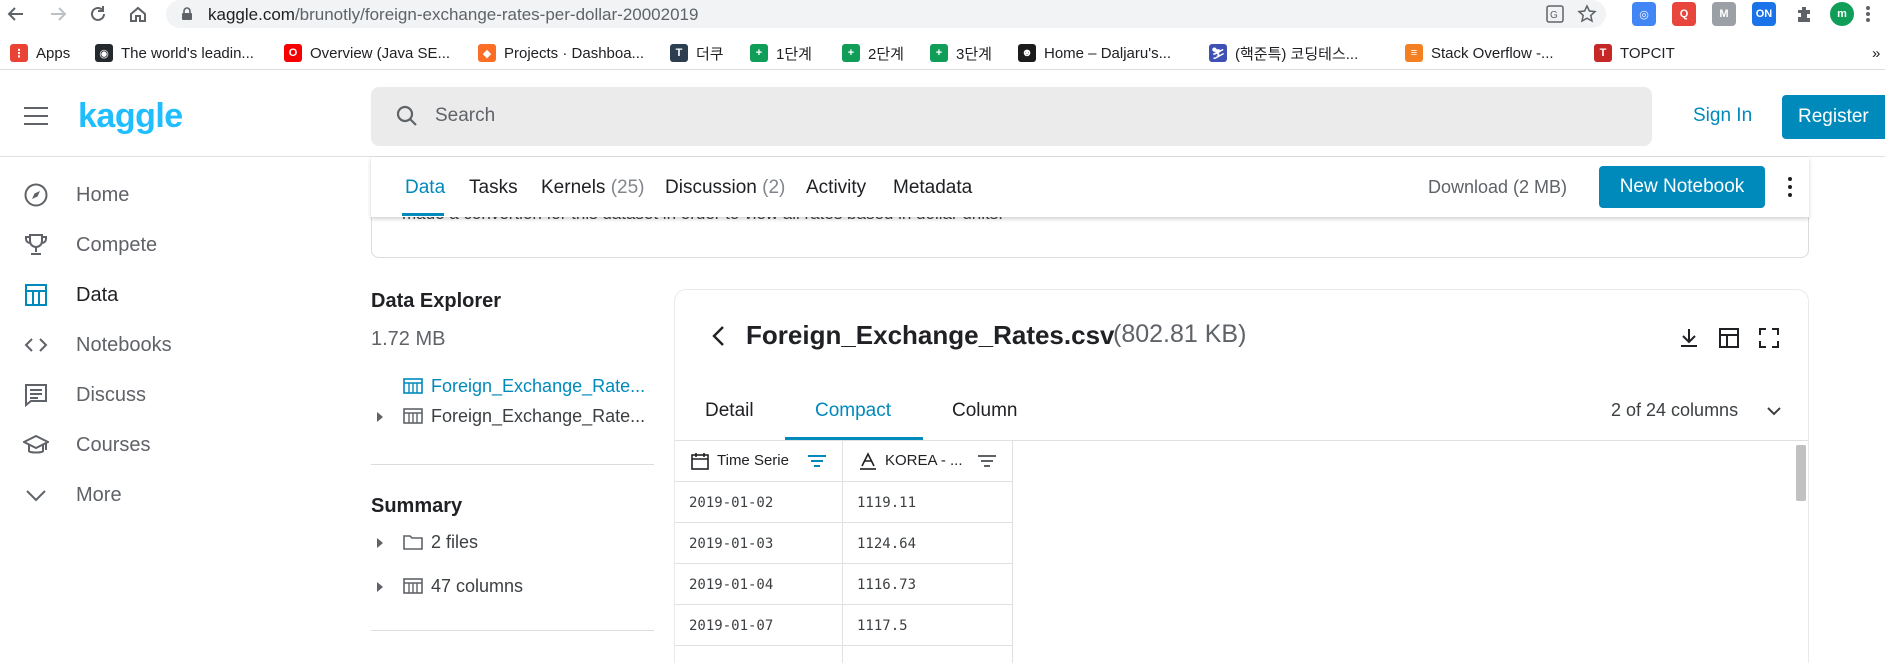  Describe the element at coordinates (729, 411) in the screenshot. I see `tab-detail: Detail` at that location.